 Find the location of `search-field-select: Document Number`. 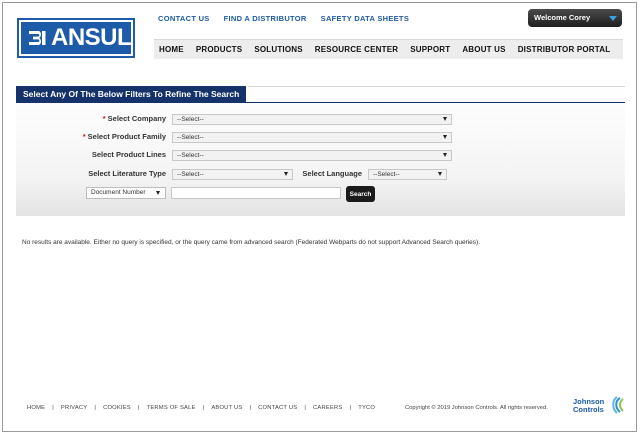

search-field-select: Document Number is located at coordinates (126, 193).